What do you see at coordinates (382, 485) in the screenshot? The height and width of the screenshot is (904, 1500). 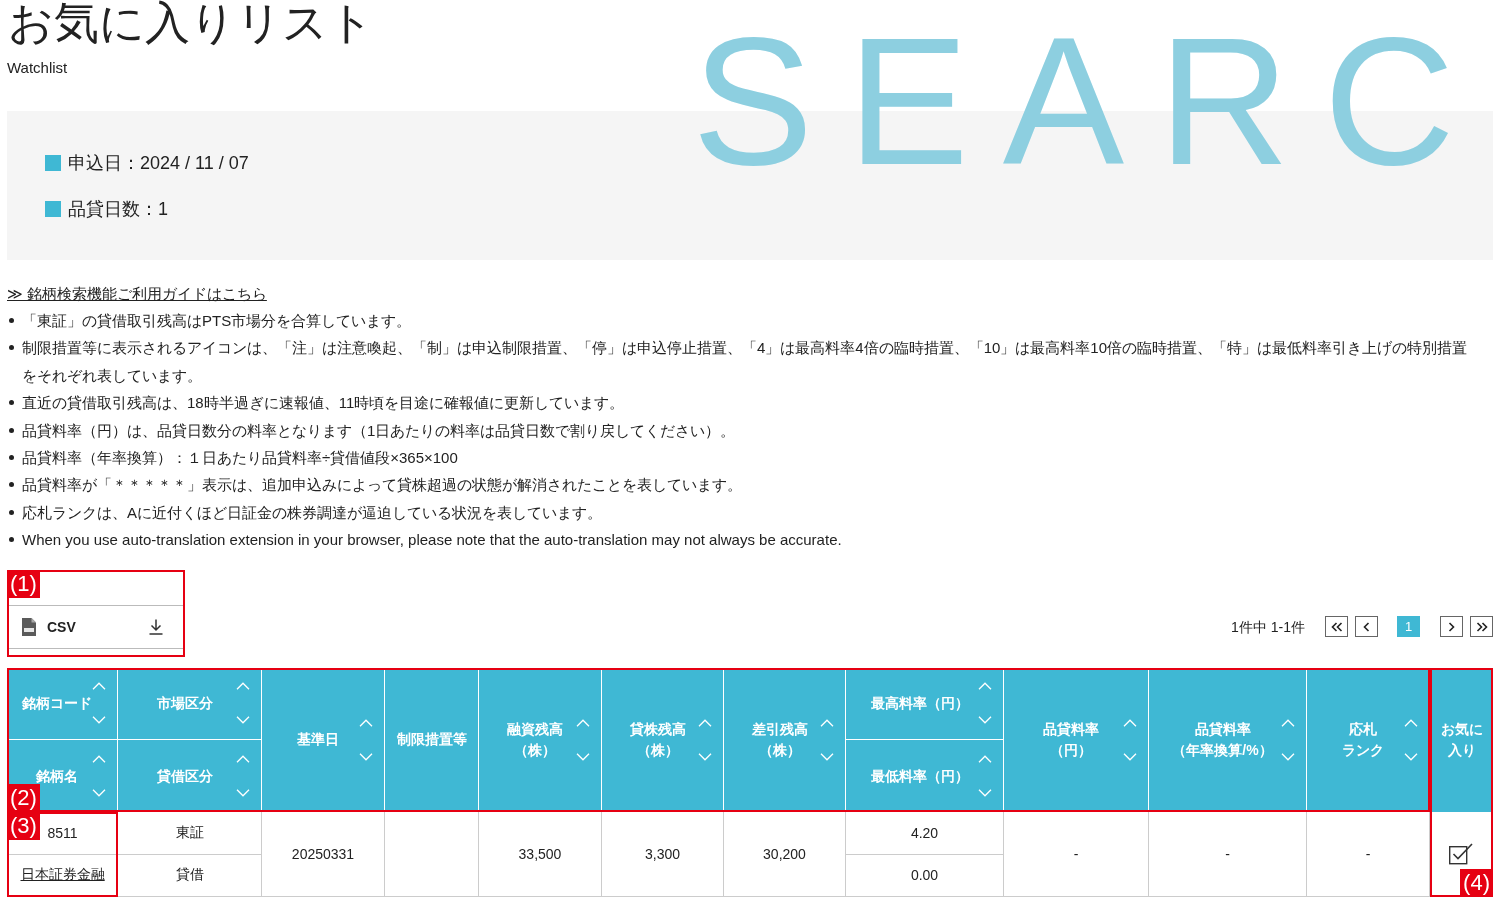 I see `note-text: 品貸料率が「＊＊＊＊＊」表示は、追加申込みによって貸株超過の状態が解消されたことを表しています。` at bounding box center [382, 485].